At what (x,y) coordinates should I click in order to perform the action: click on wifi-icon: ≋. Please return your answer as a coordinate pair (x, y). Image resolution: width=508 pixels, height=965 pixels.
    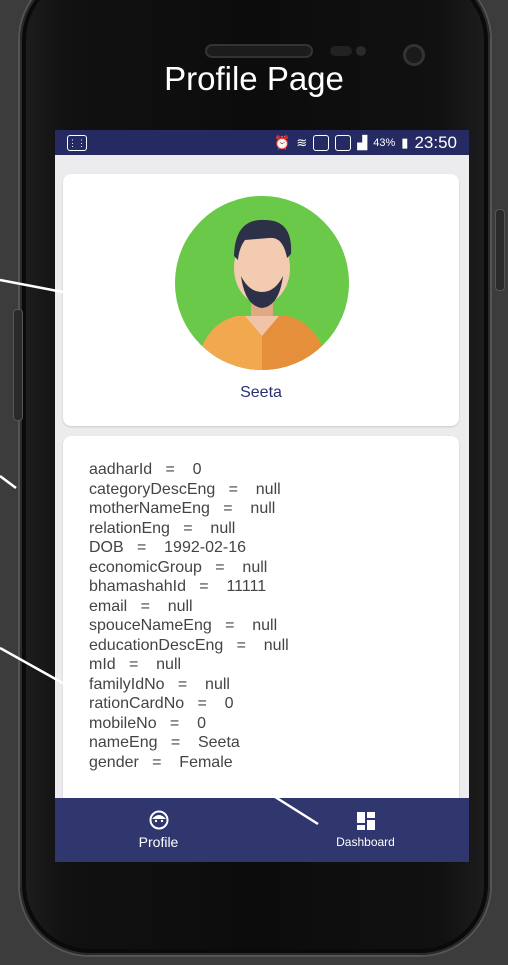
    Looking at the image, I should click on (302, 142).